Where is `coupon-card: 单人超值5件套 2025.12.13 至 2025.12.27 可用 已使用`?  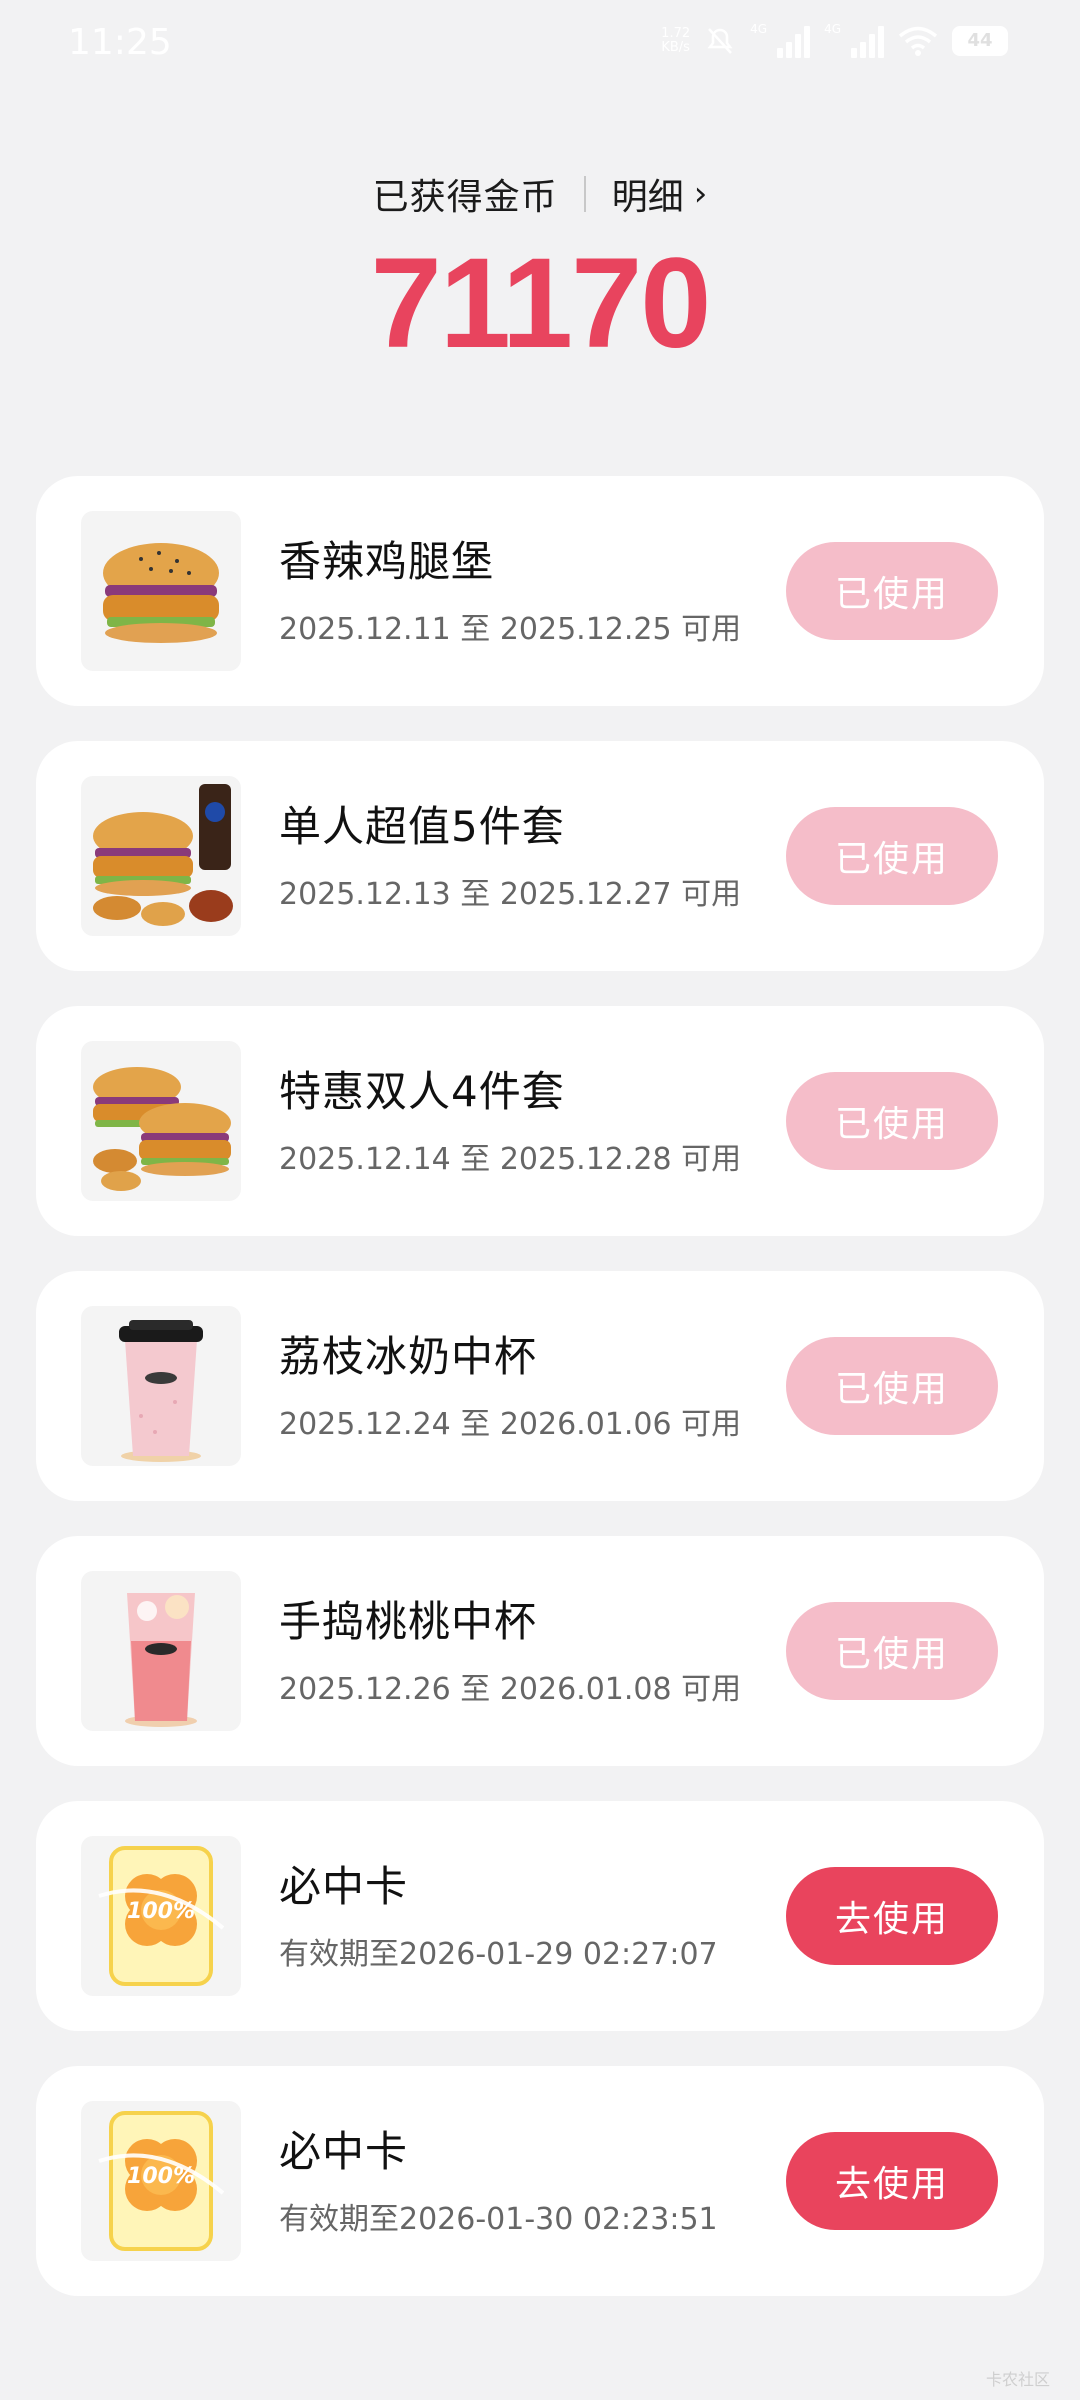
coupon-card: 单人超值5件套 2025.12.13 至 2025.12.27 可用 已使用 is located at coordinates (540, 856).